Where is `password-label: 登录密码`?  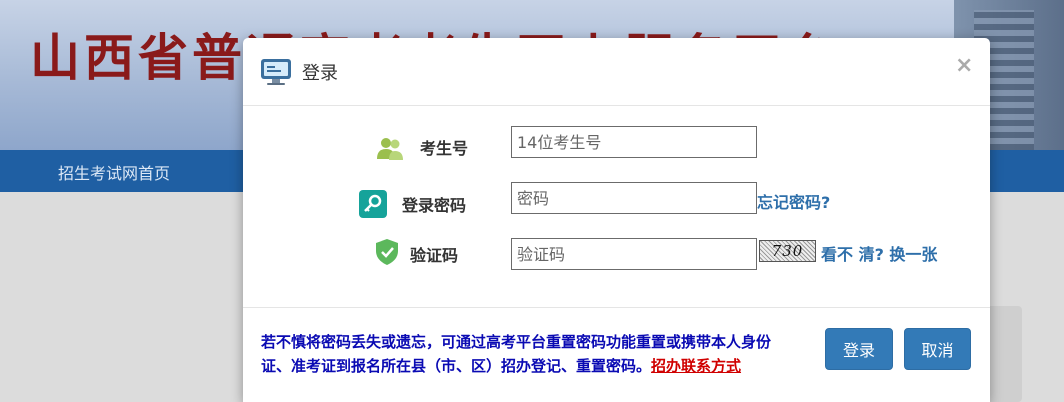
password-label: 登录密码 is located at coordinates (434, 205).